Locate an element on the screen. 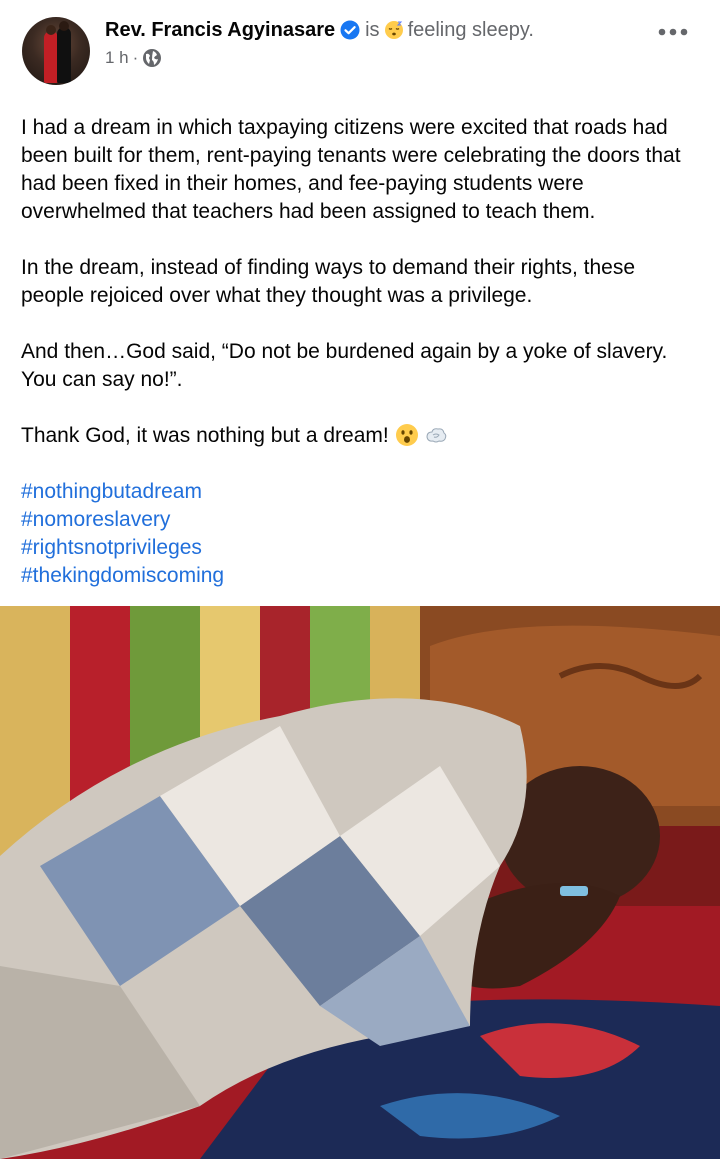 The width and height of the screenshot is (720, 1159). author-name: Rev. Francis Agyinasare is located at coordinates (220, 30).